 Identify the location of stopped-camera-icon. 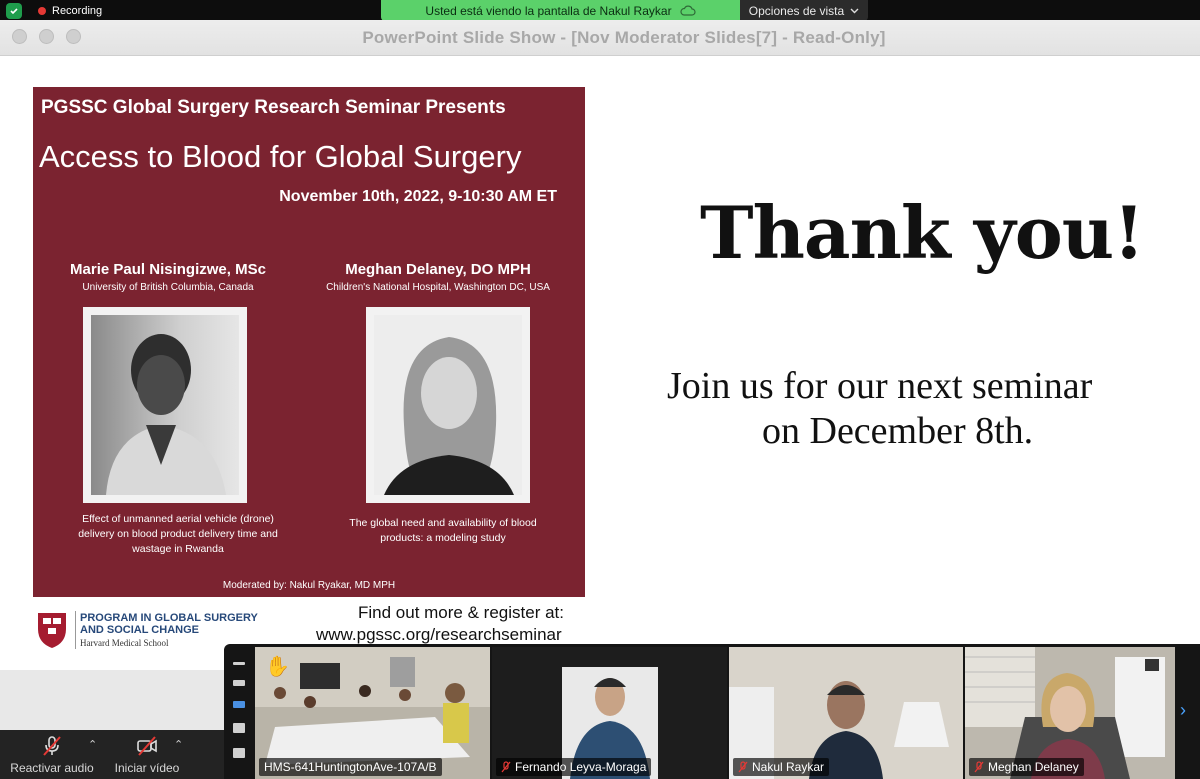
(147, 746).